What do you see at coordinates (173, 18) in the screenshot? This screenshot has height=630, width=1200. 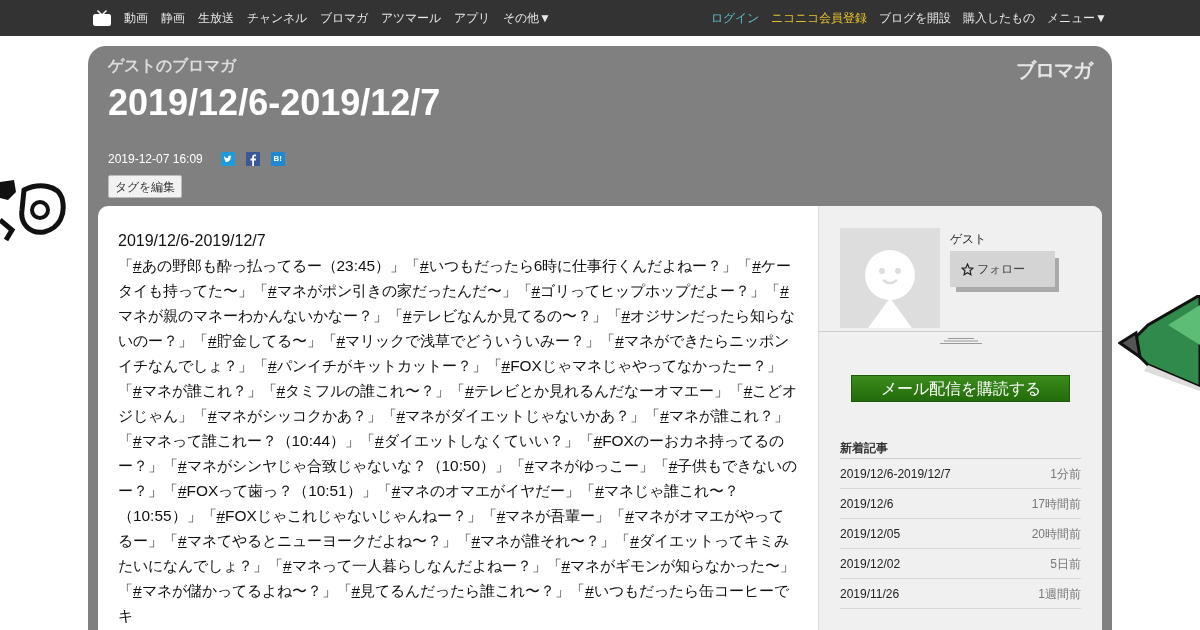 I see `nav-link: 静画` at bounding box center [173, 18].